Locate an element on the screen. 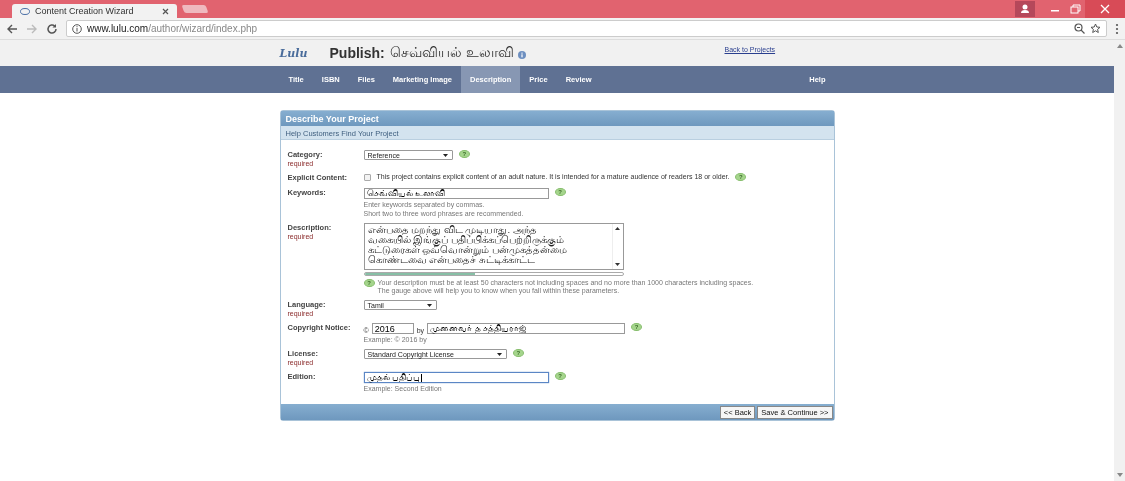 The width and height of the screenshot is (1125, 481). browser-tab: Content Creation Wizard is located at coordinates (94, 11).